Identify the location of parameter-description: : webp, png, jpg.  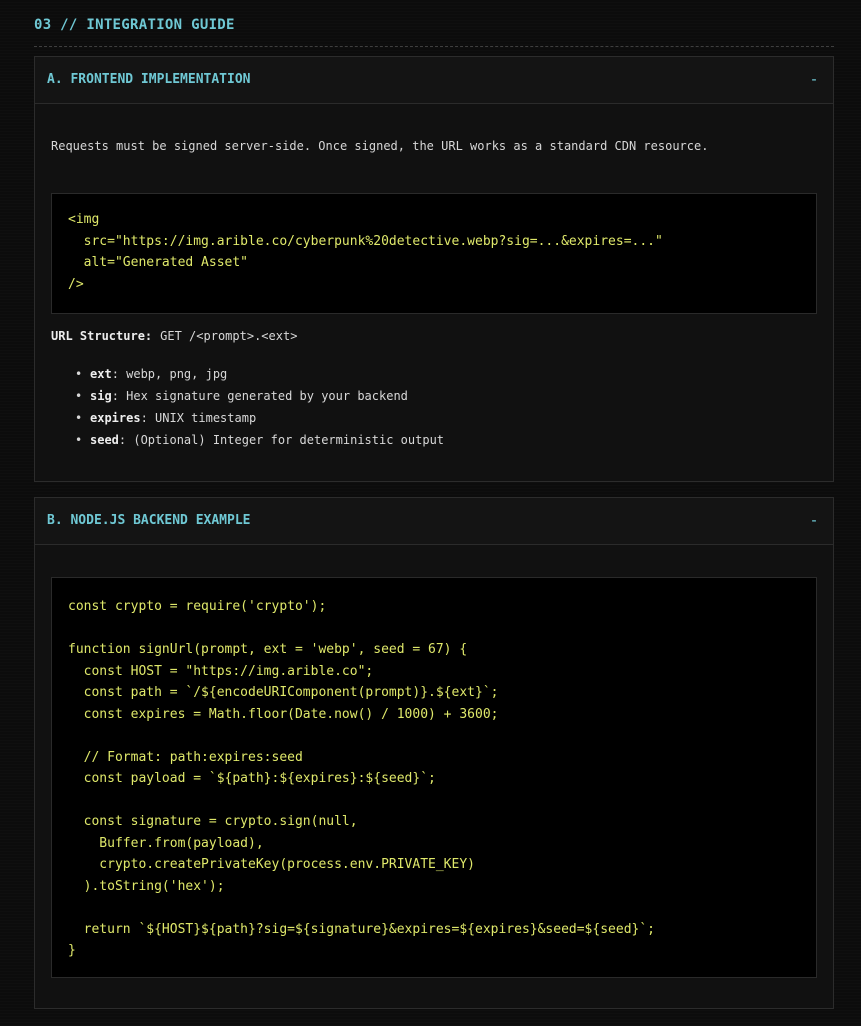
(169, 374).